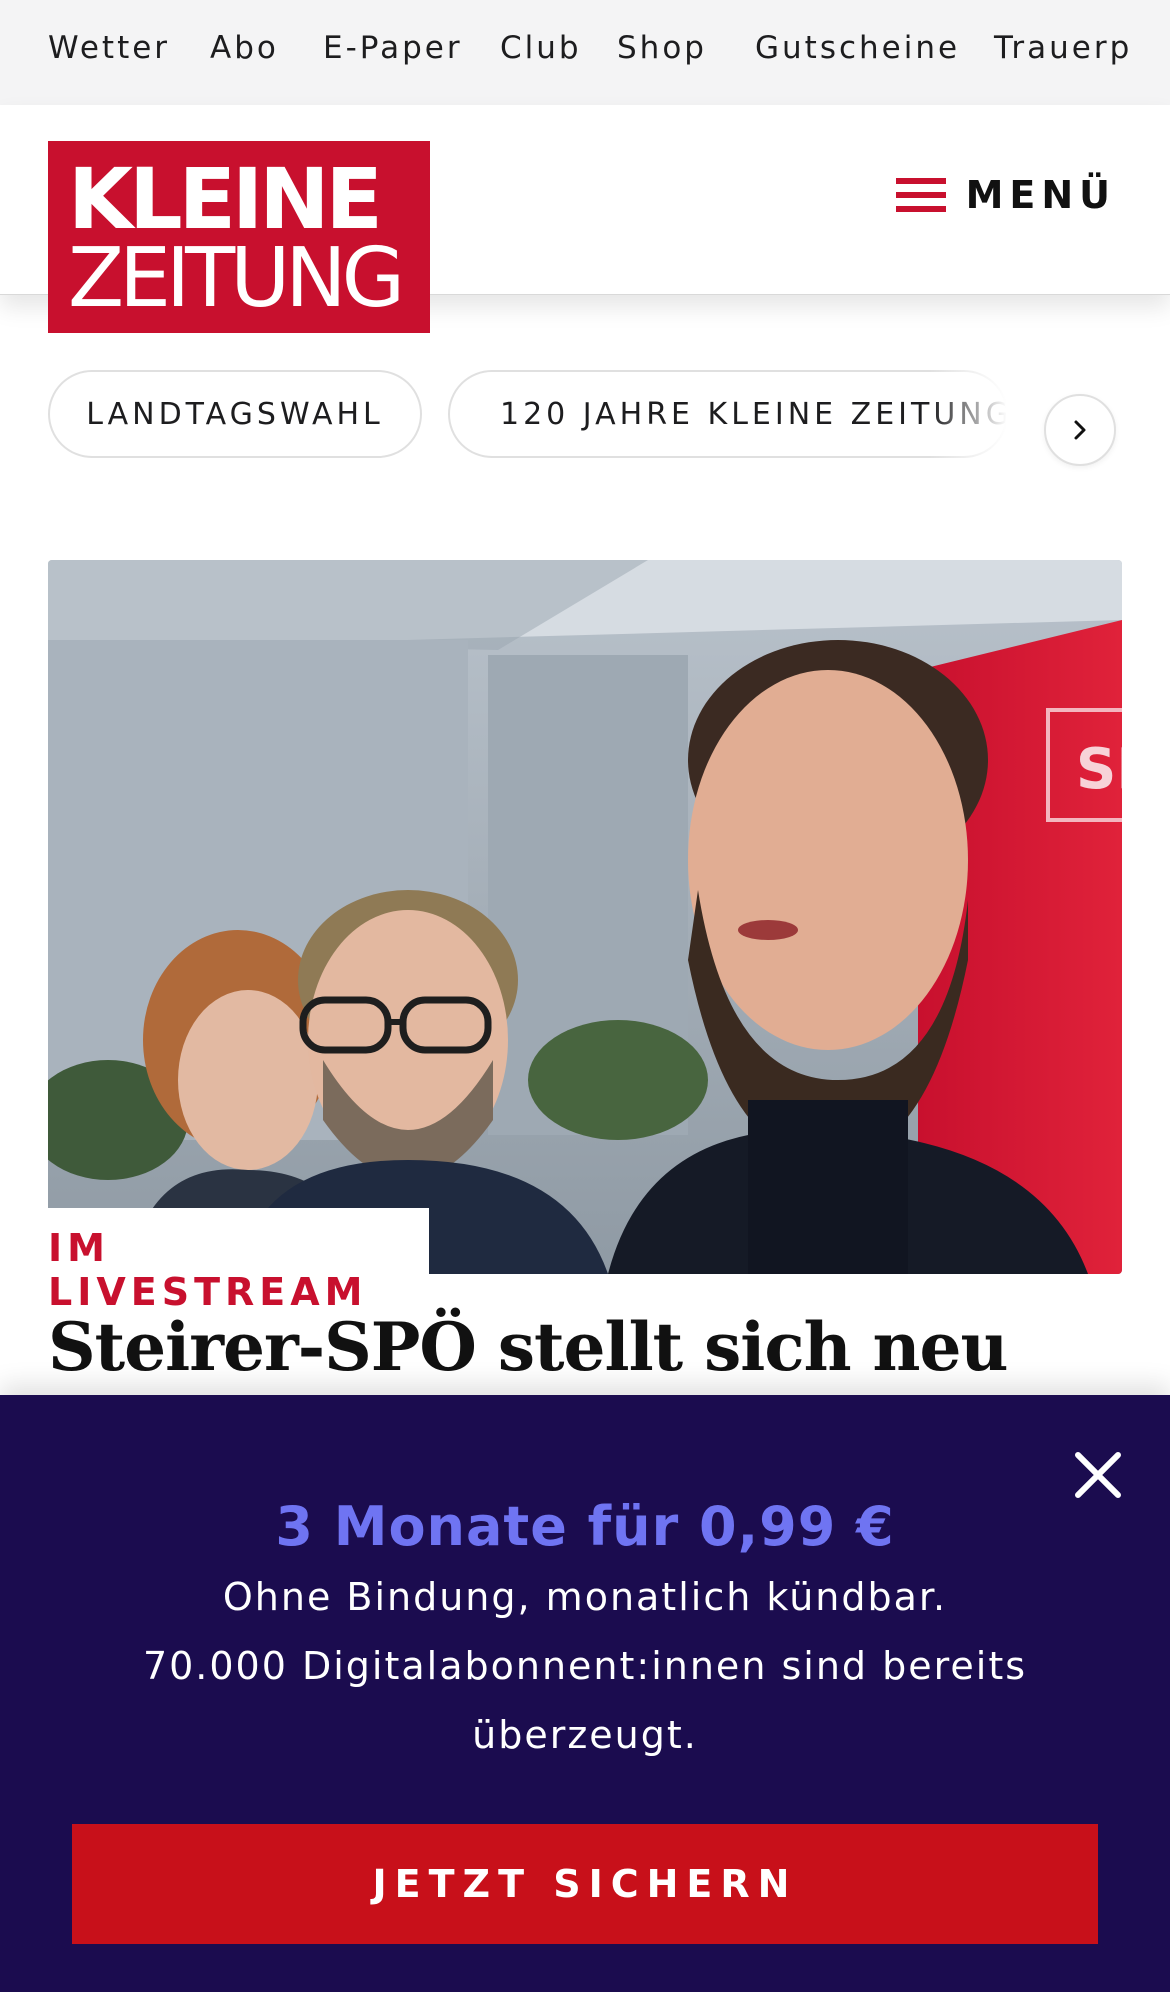 The width and height of the screenshot is (1170, 1992). I want to click on menu-label: MENÜ, so click(1040, 195).